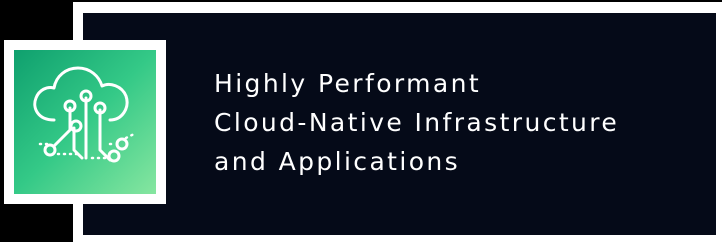 This screenshot has height=242, width=722. I want to click on headline-line-3: and Applications, so click(337, 161).